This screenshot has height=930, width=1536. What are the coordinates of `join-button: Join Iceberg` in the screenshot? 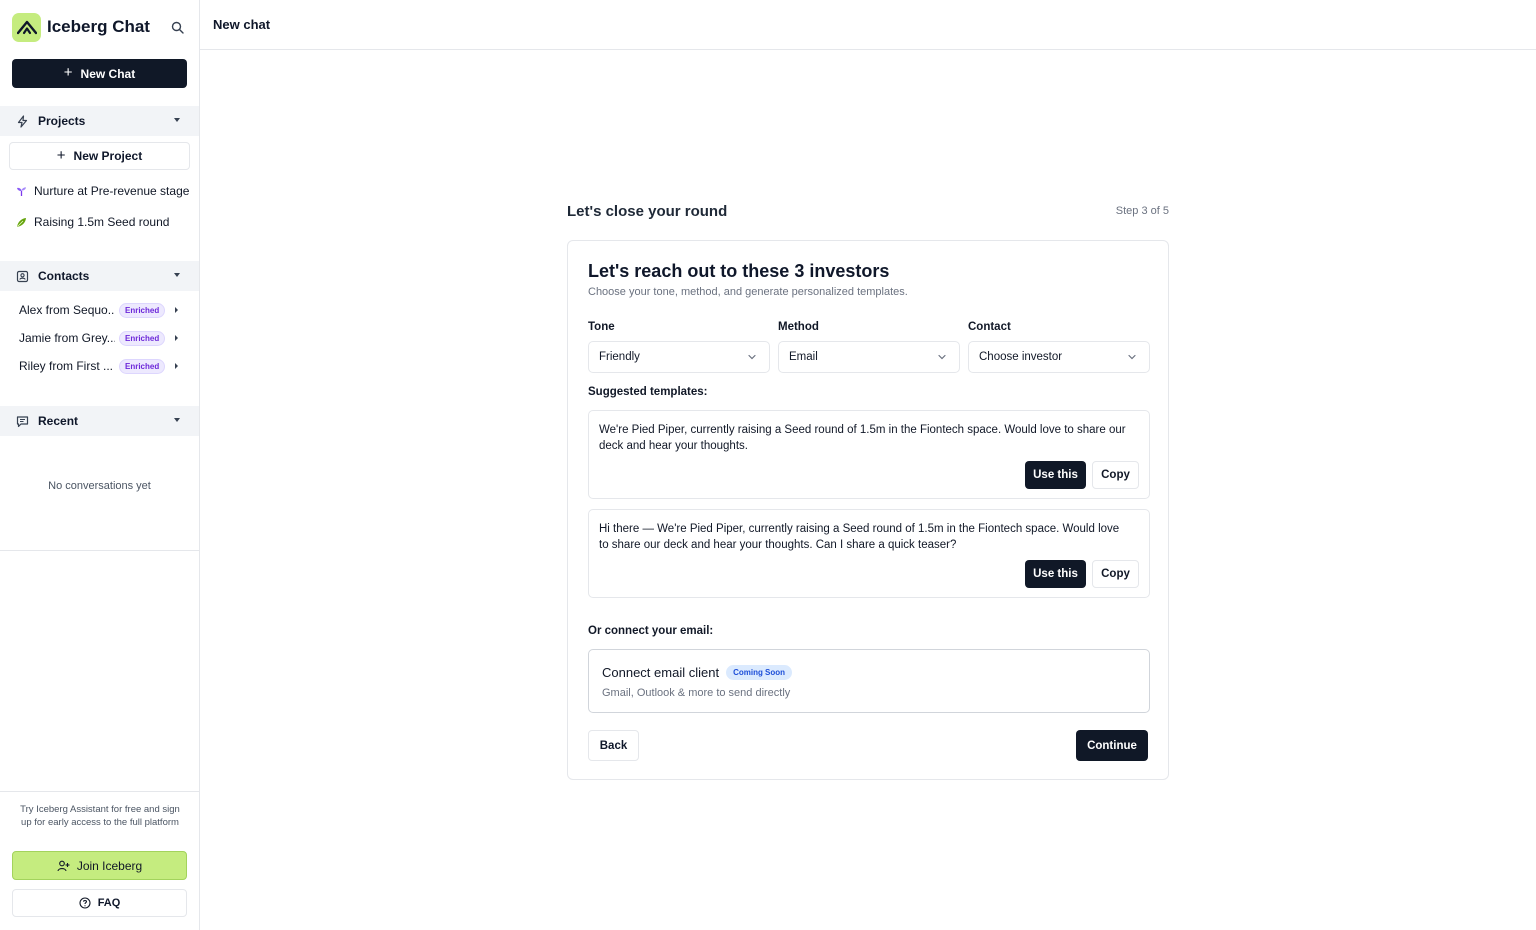 It's located at (99, 865).